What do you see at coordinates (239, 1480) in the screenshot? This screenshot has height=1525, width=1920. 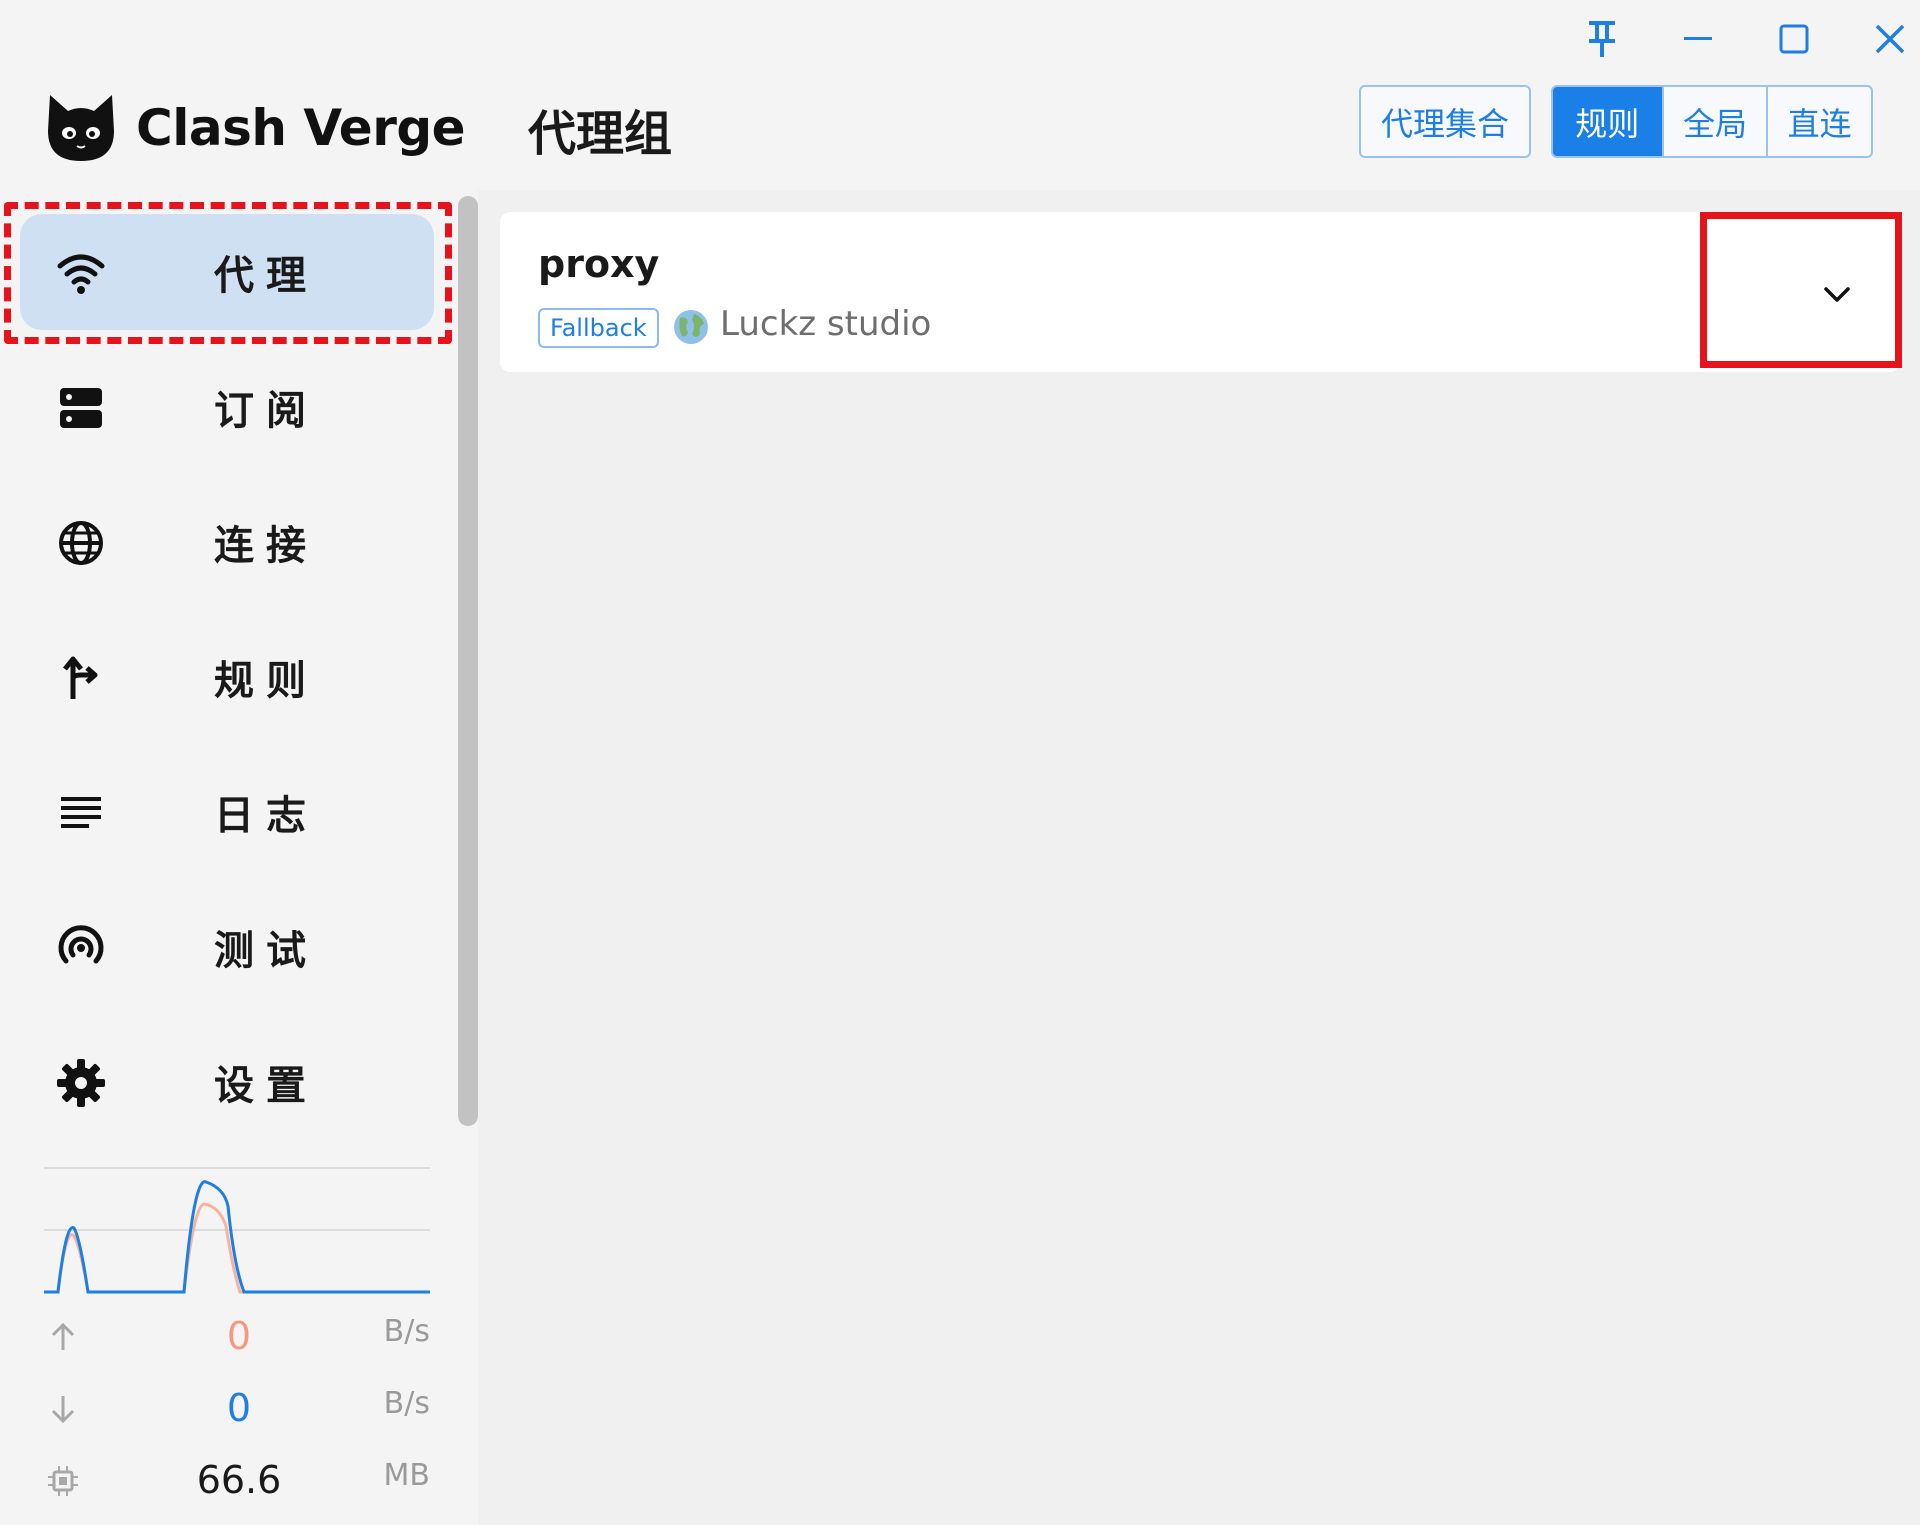 I see `memory-value: 66.6` at bounding box center [239, 1480].